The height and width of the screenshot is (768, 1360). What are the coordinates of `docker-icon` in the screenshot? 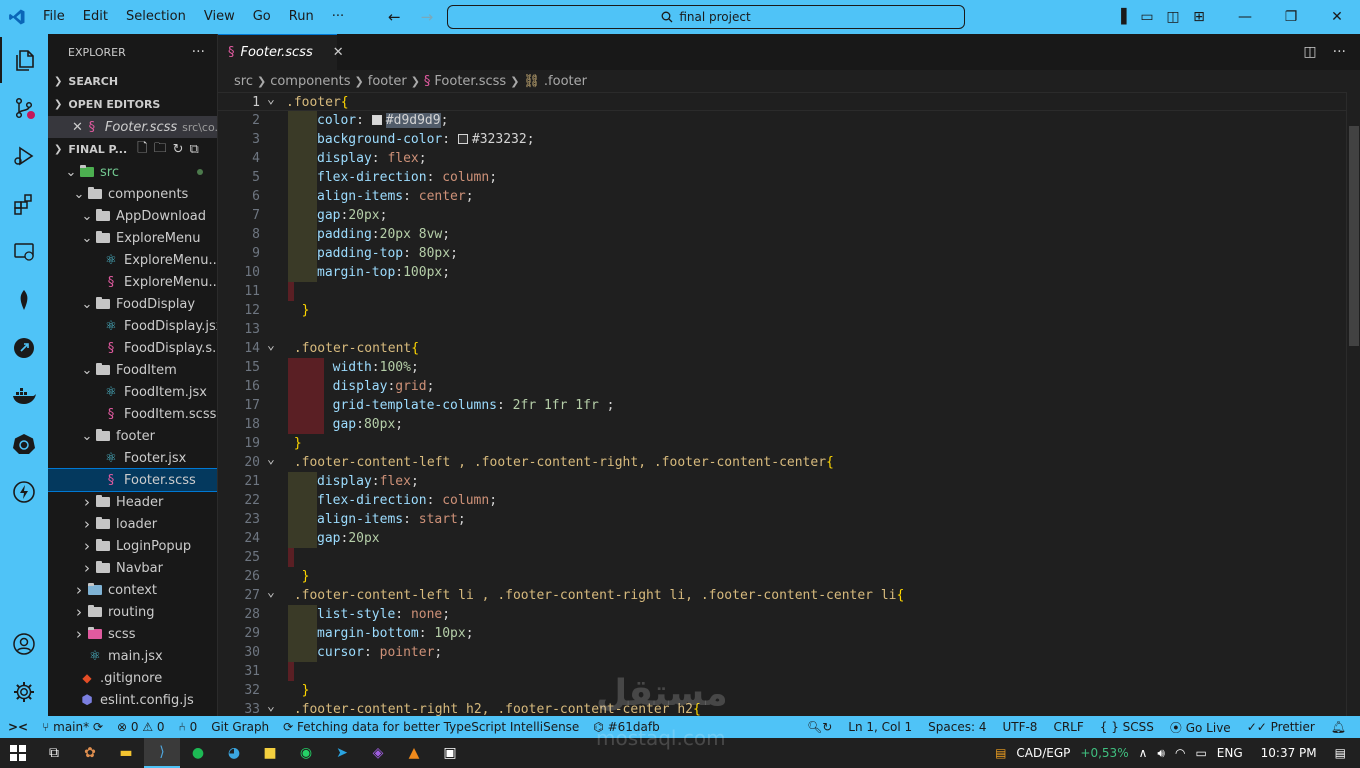 It's located at (24, 396).